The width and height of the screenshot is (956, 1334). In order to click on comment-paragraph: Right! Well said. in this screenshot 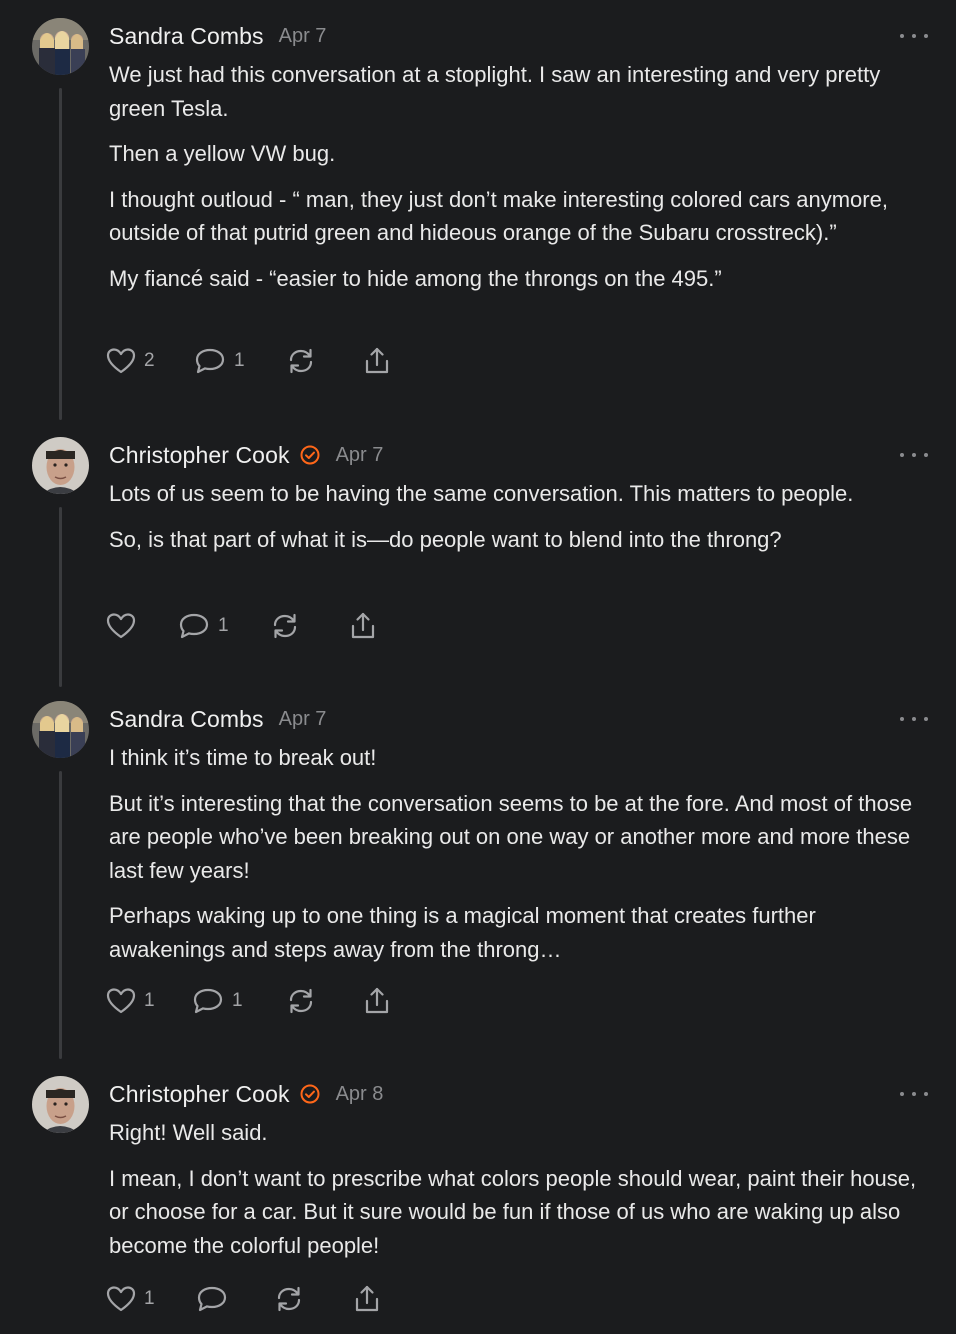, I will do `click(188, 1132)`.